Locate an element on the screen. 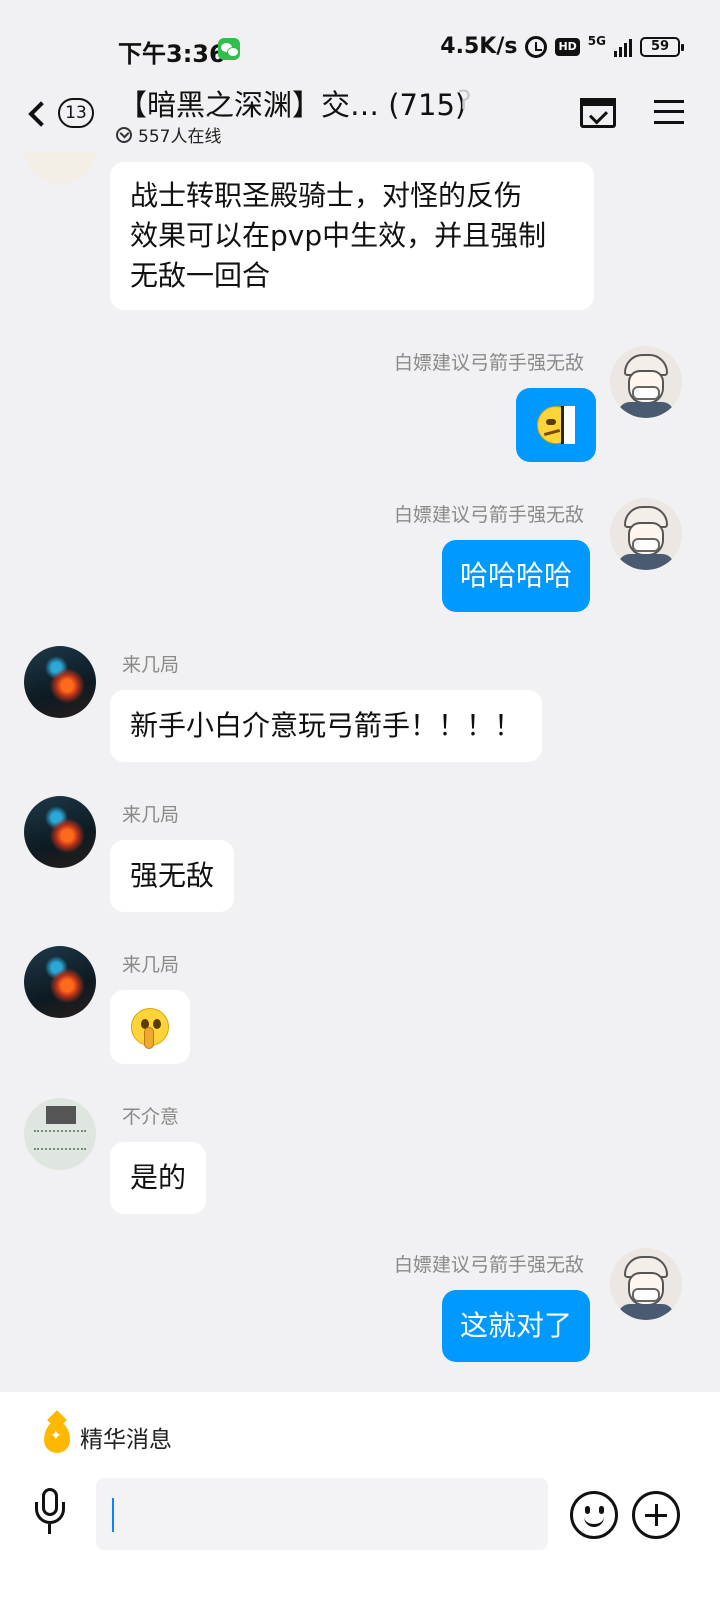  message-bubble: 新手小白介意玩弓箭手！！！！ is located at coordinates (326, 726).